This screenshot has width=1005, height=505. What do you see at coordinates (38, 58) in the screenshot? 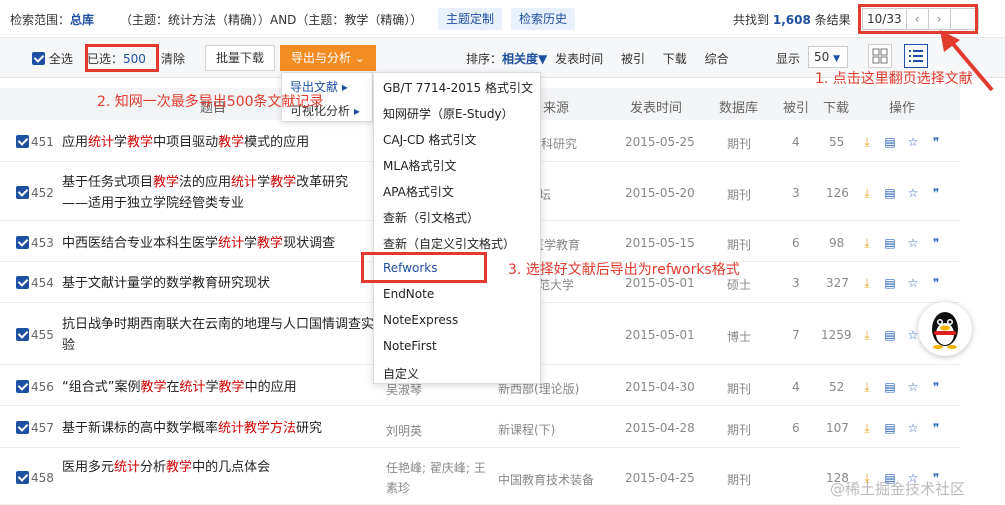
I see `select-all-checkbox` at bounding box center [38, 58].